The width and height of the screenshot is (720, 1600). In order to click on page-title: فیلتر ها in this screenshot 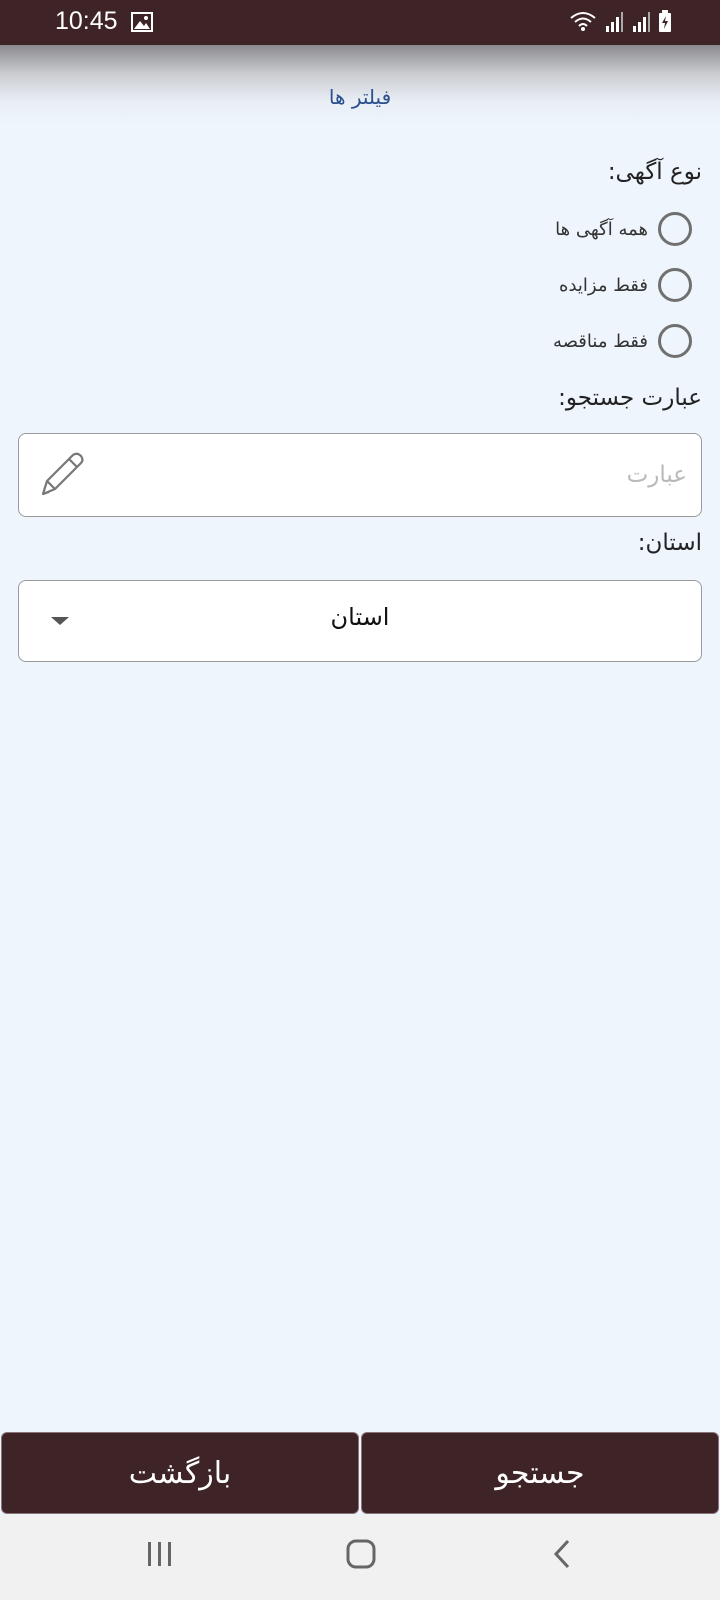, I will do `click(360, 97)`.